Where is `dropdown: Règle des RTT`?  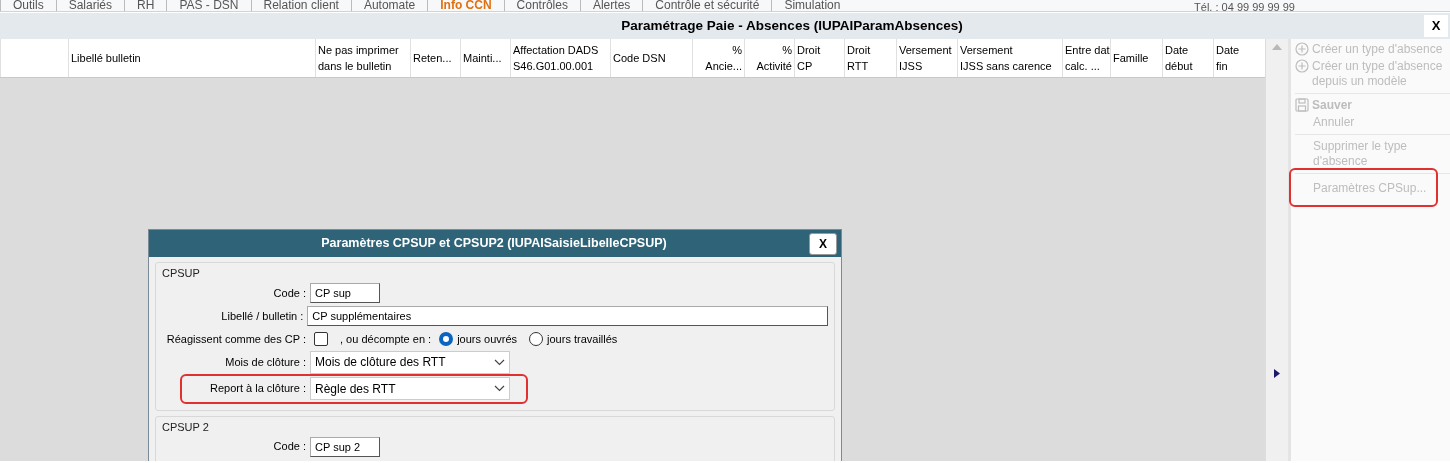
dropdown: Règle des RTT is located at coordinates (410, 388).